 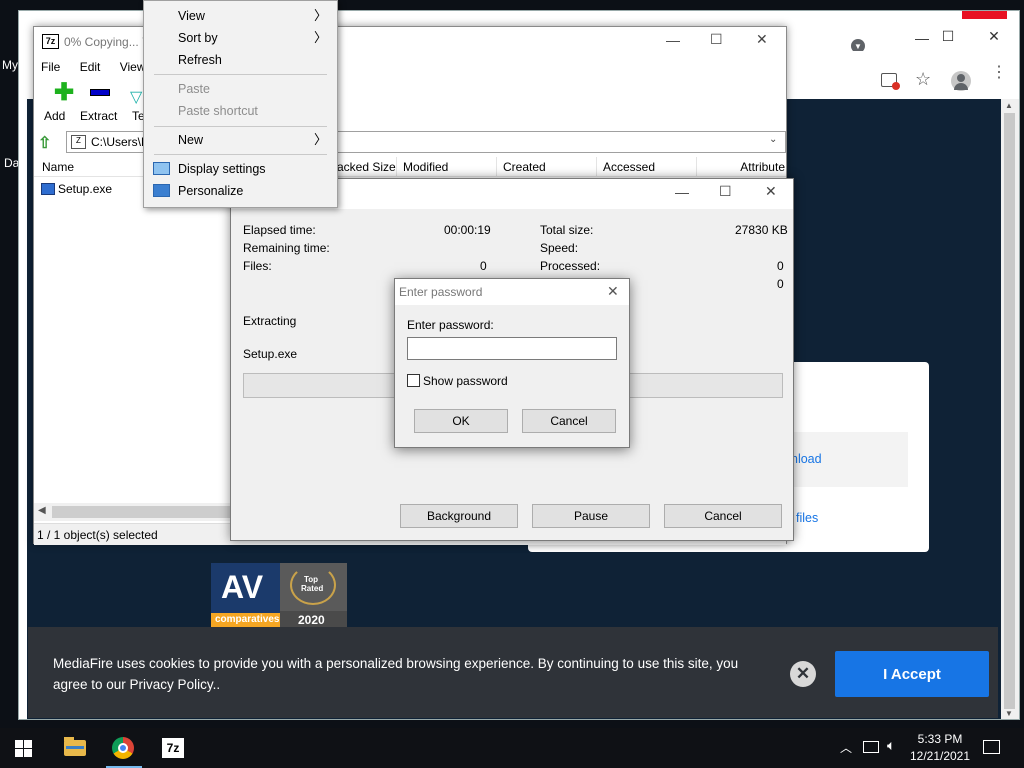 I want to click on password-input, so click(x=512, y=348).